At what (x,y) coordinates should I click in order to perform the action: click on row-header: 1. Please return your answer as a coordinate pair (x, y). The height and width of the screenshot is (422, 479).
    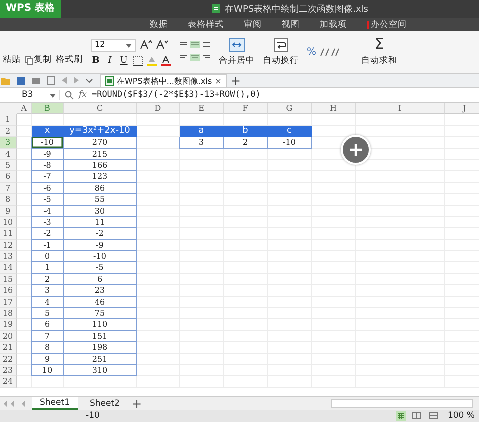
    Looking at the image, I should click on (8, 120).